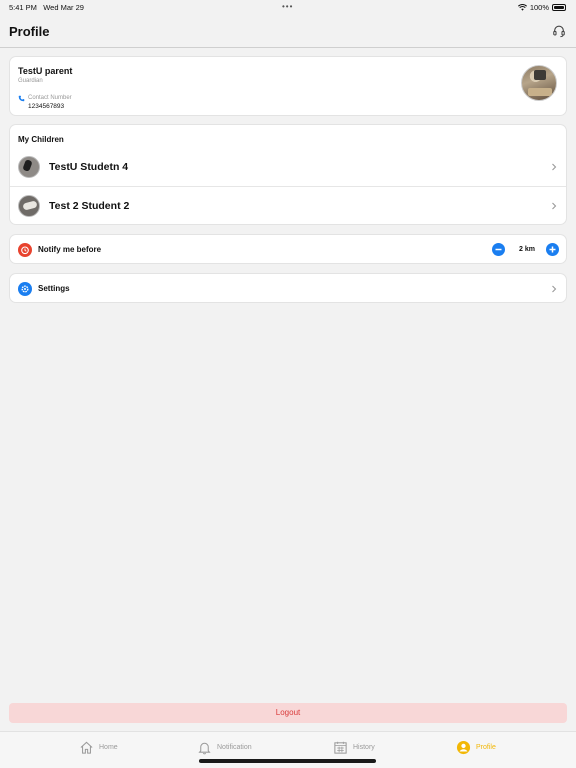 This screenshot has width=576, height=768. I want to click on notify-card: Notify me before 2 km, so click(288, 249).